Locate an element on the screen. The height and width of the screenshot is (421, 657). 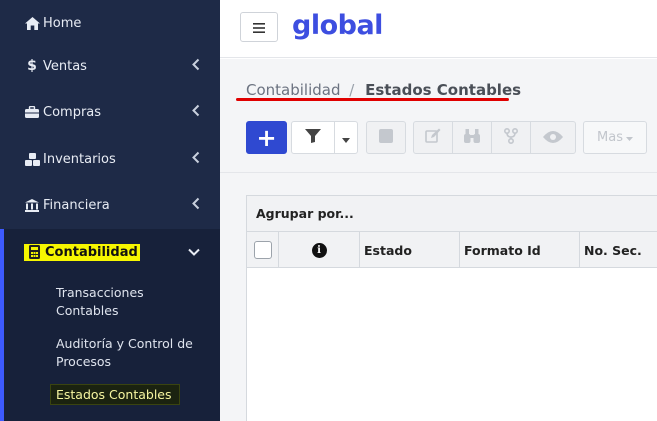
search-button is located at coordinates (472, 137).